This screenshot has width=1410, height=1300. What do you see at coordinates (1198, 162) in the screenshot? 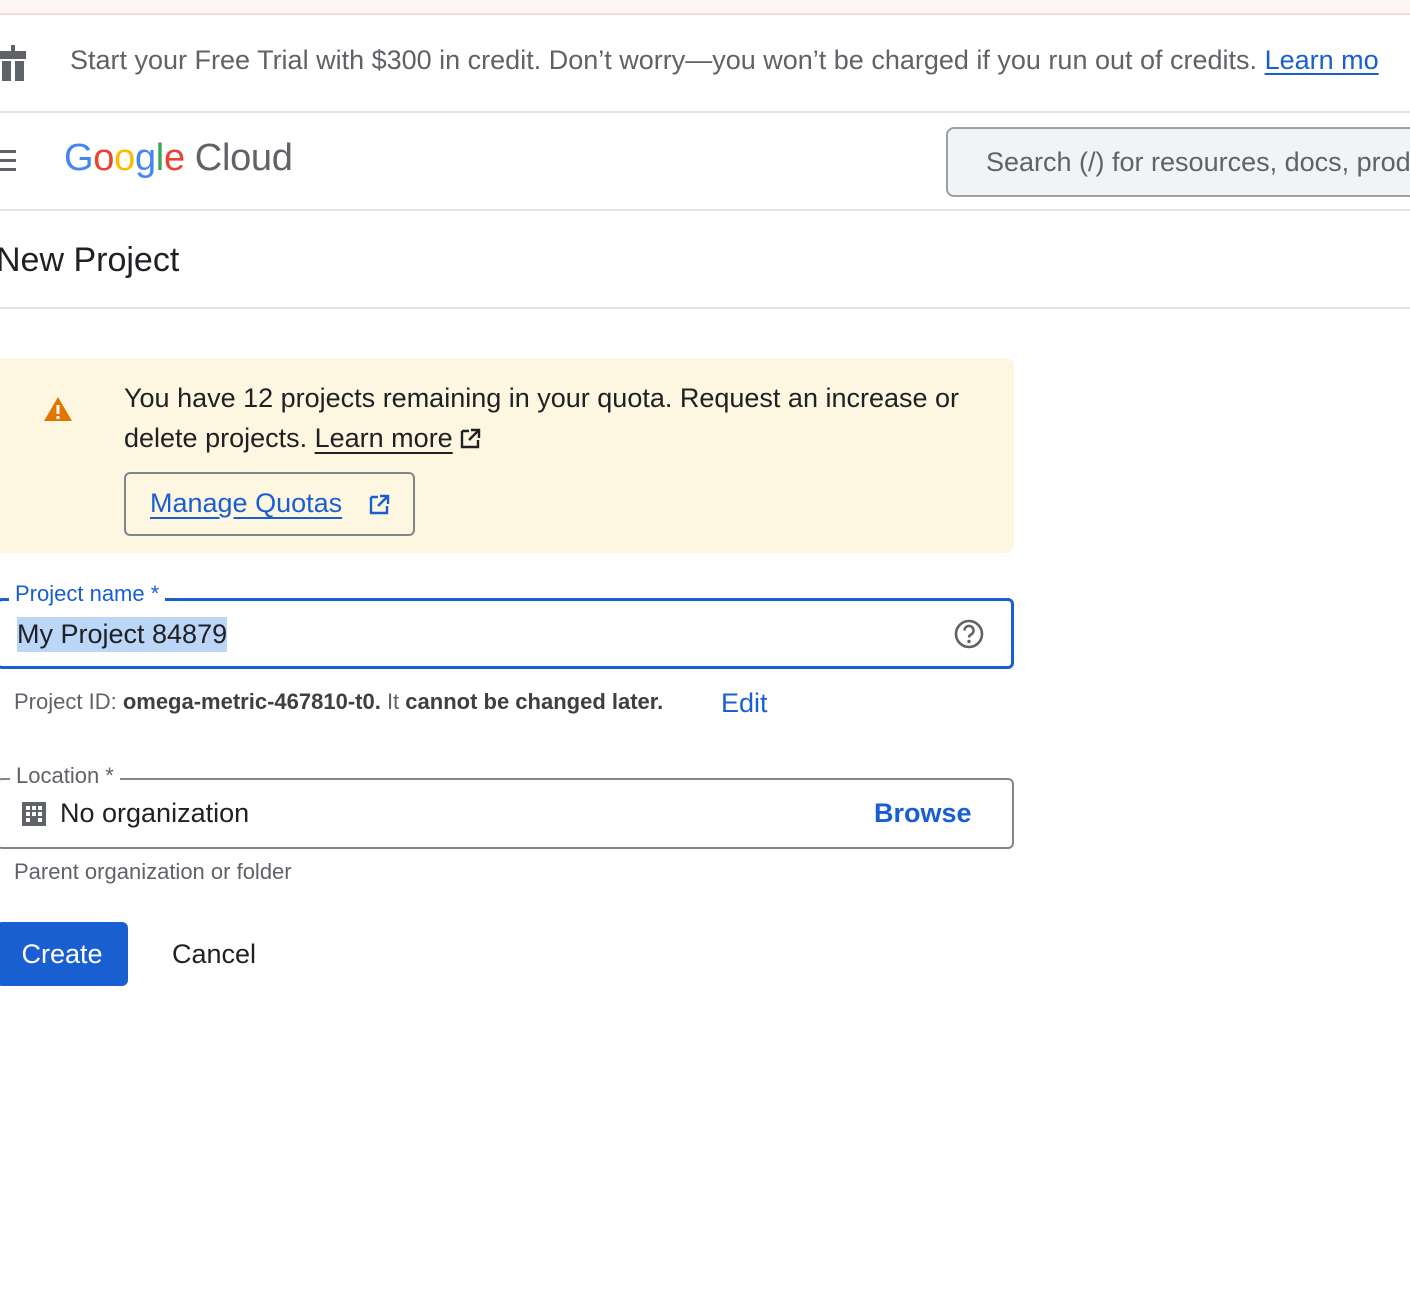
I see `search-placeholder: Search (/) for resources, docs, prod` at bounding box center [1198, 162].